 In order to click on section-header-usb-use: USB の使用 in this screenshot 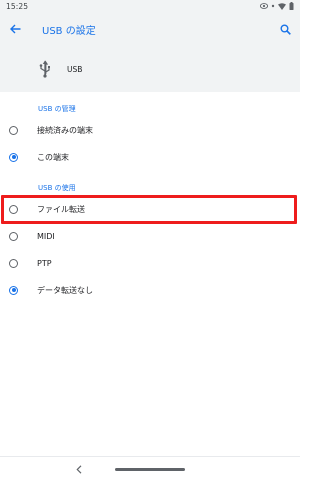, I will do `click(57, 188)`.